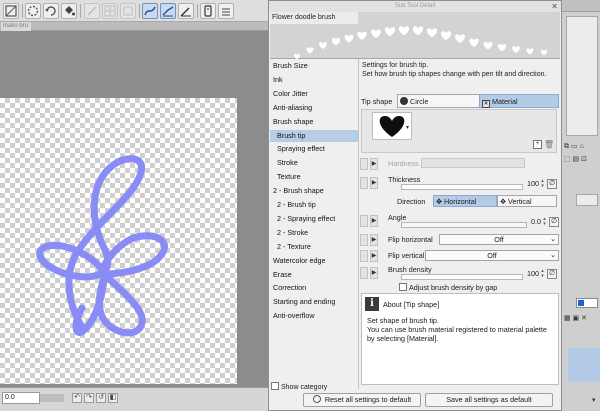 This screenshot has width=600, height=411. Describe the element at coordinates (554, 6) in the screenshot. I see `close-icon: ✕` at that location.